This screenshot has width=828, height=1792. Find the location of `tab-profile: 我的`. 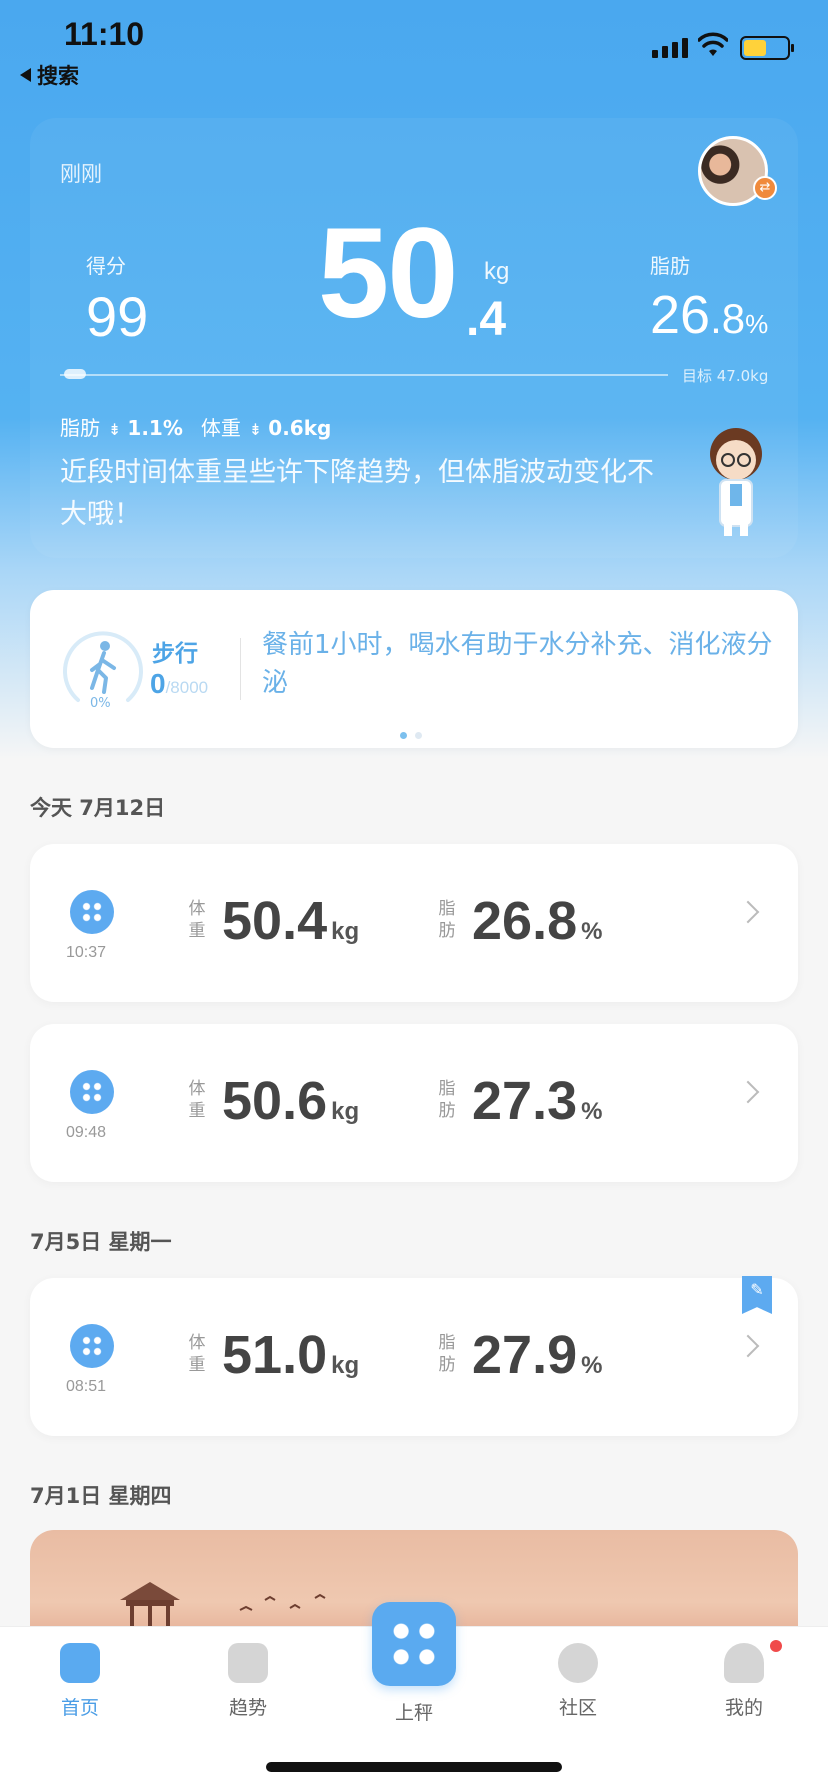

tab-profile: 我的 is located at coordinates (744, 1681).